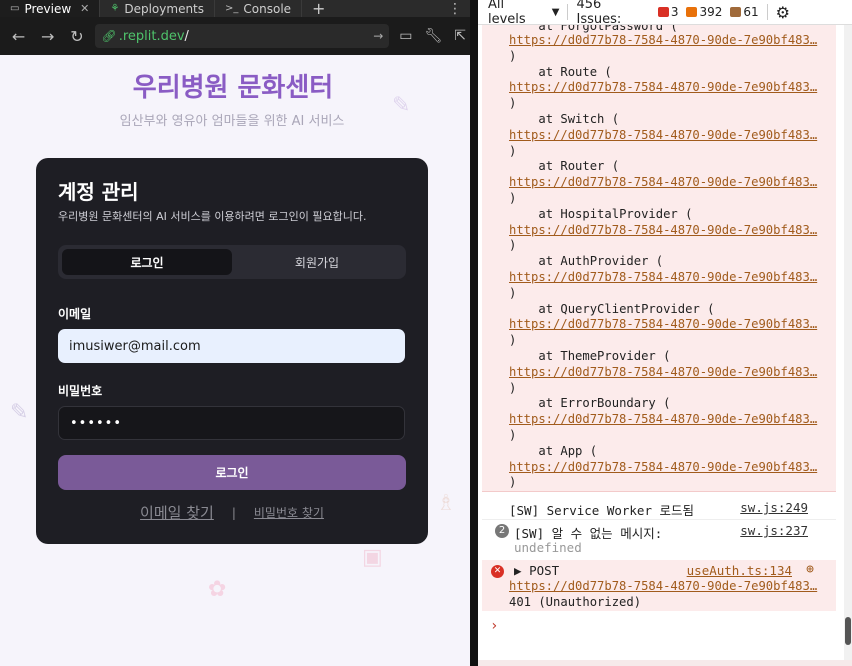  I want to click on close-icon: ✕, so click(84, 8).